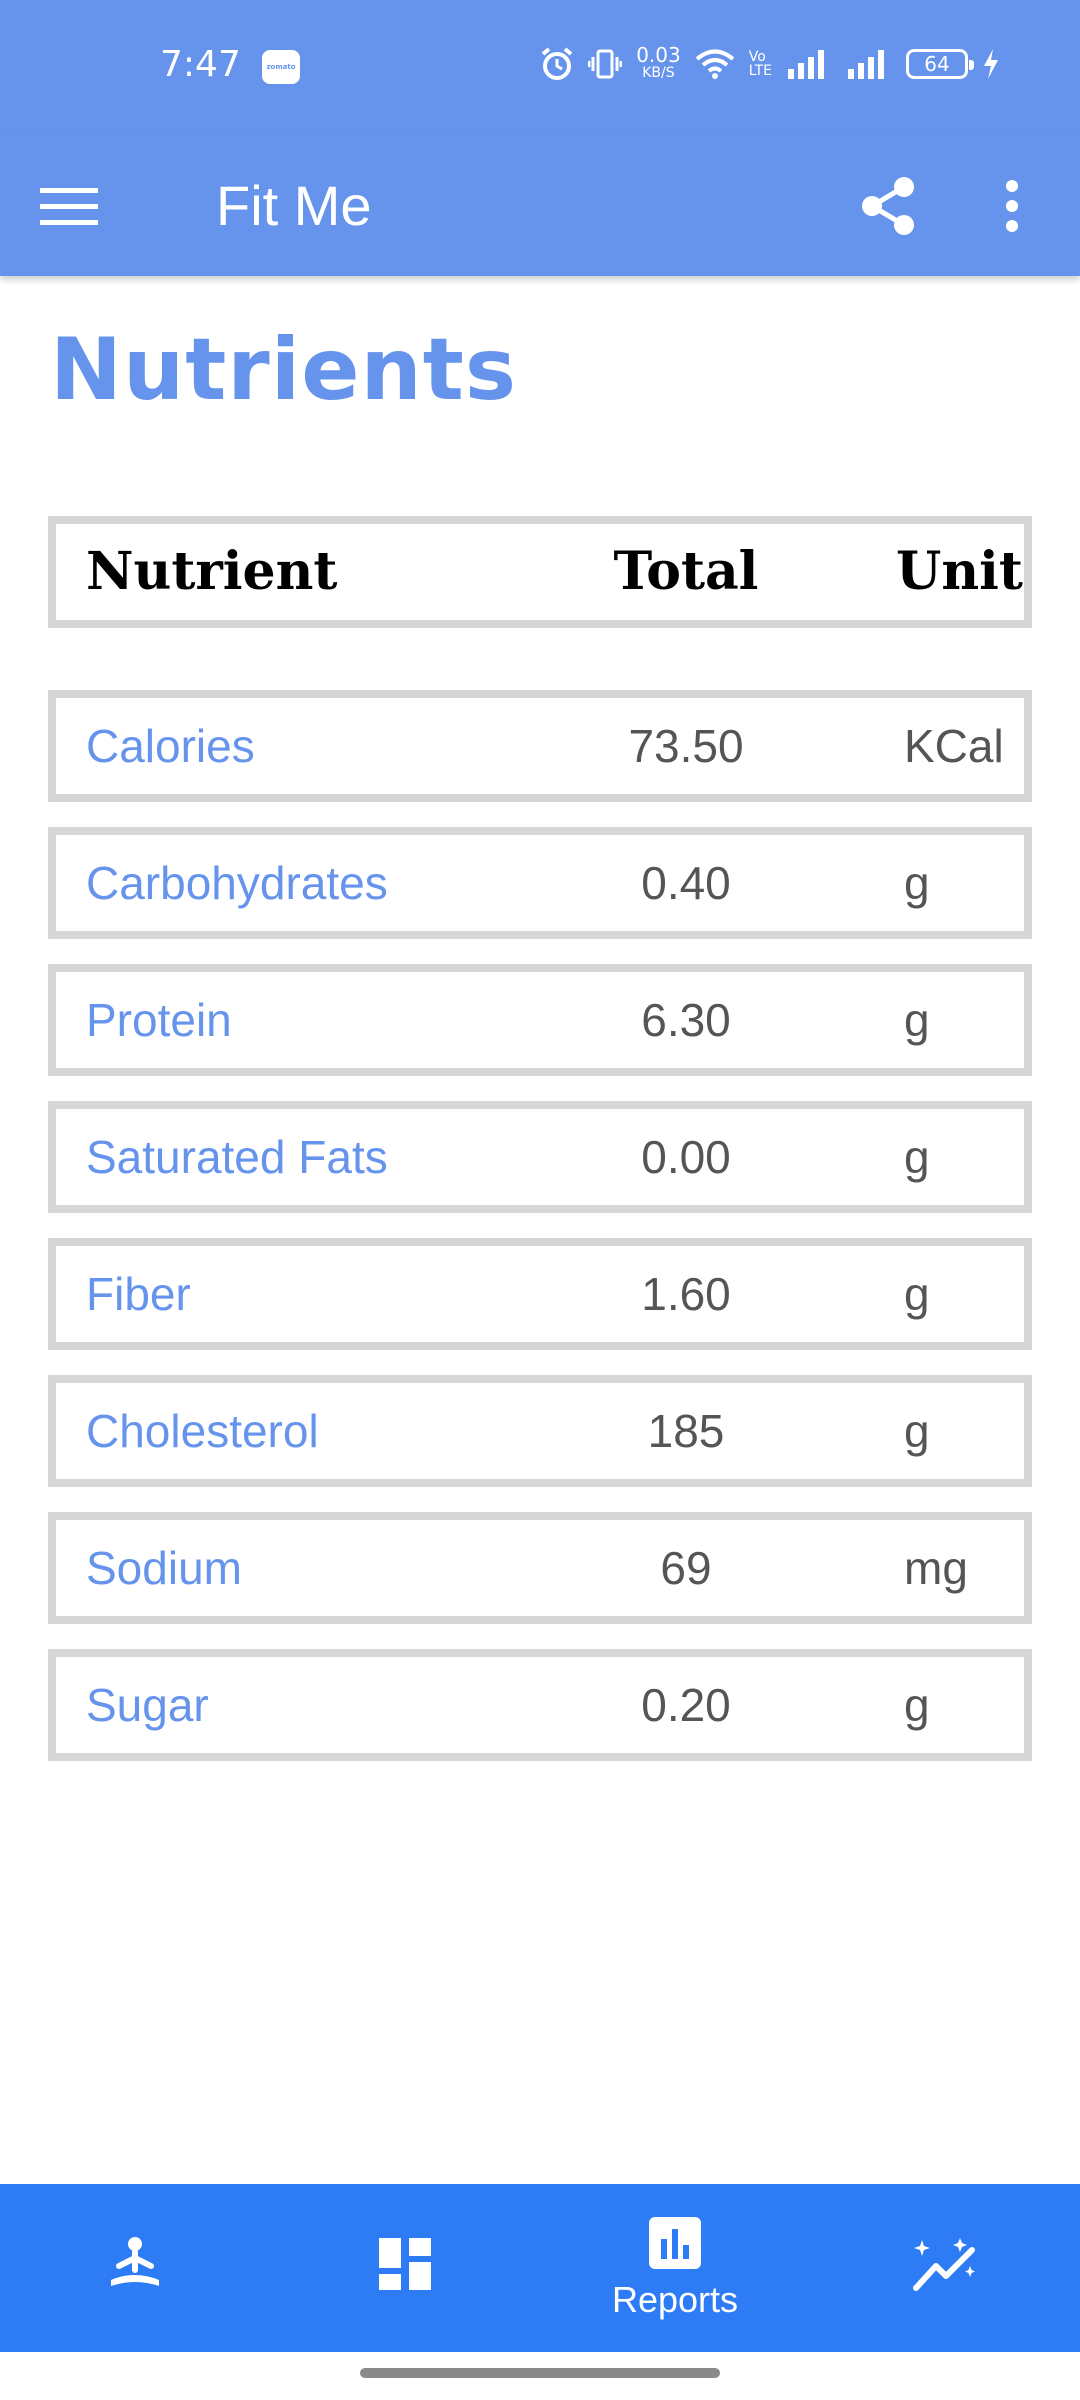 The height and width of the screenshot is (2400, 1080). I want to click on net-speed-value: 0.03, so click(658, 55).